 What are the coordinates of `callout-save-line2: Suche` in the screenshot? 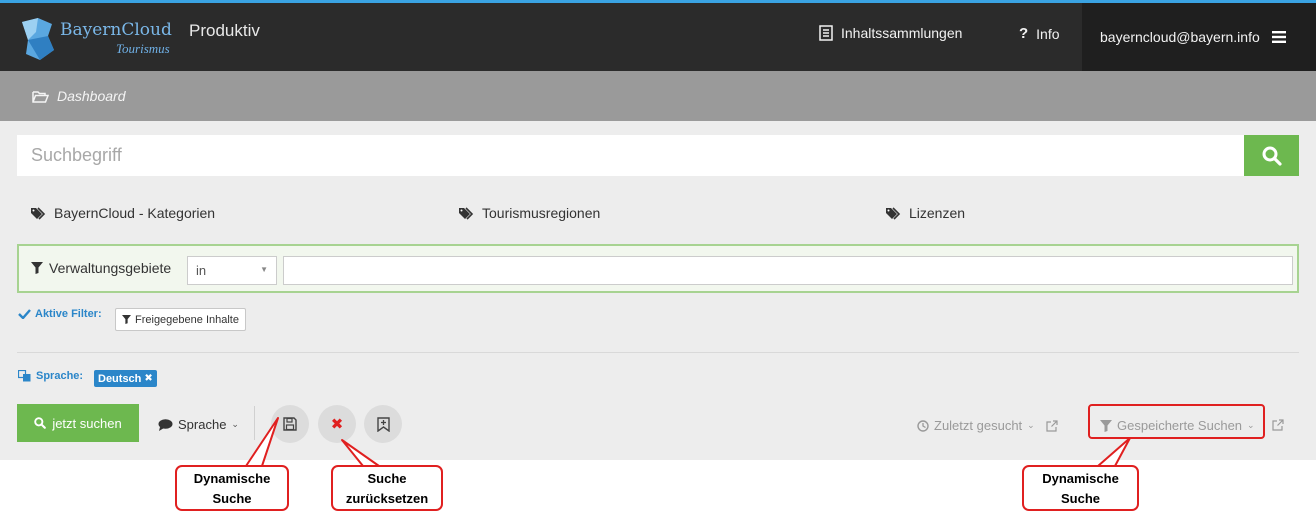 It's located at (232, 498).